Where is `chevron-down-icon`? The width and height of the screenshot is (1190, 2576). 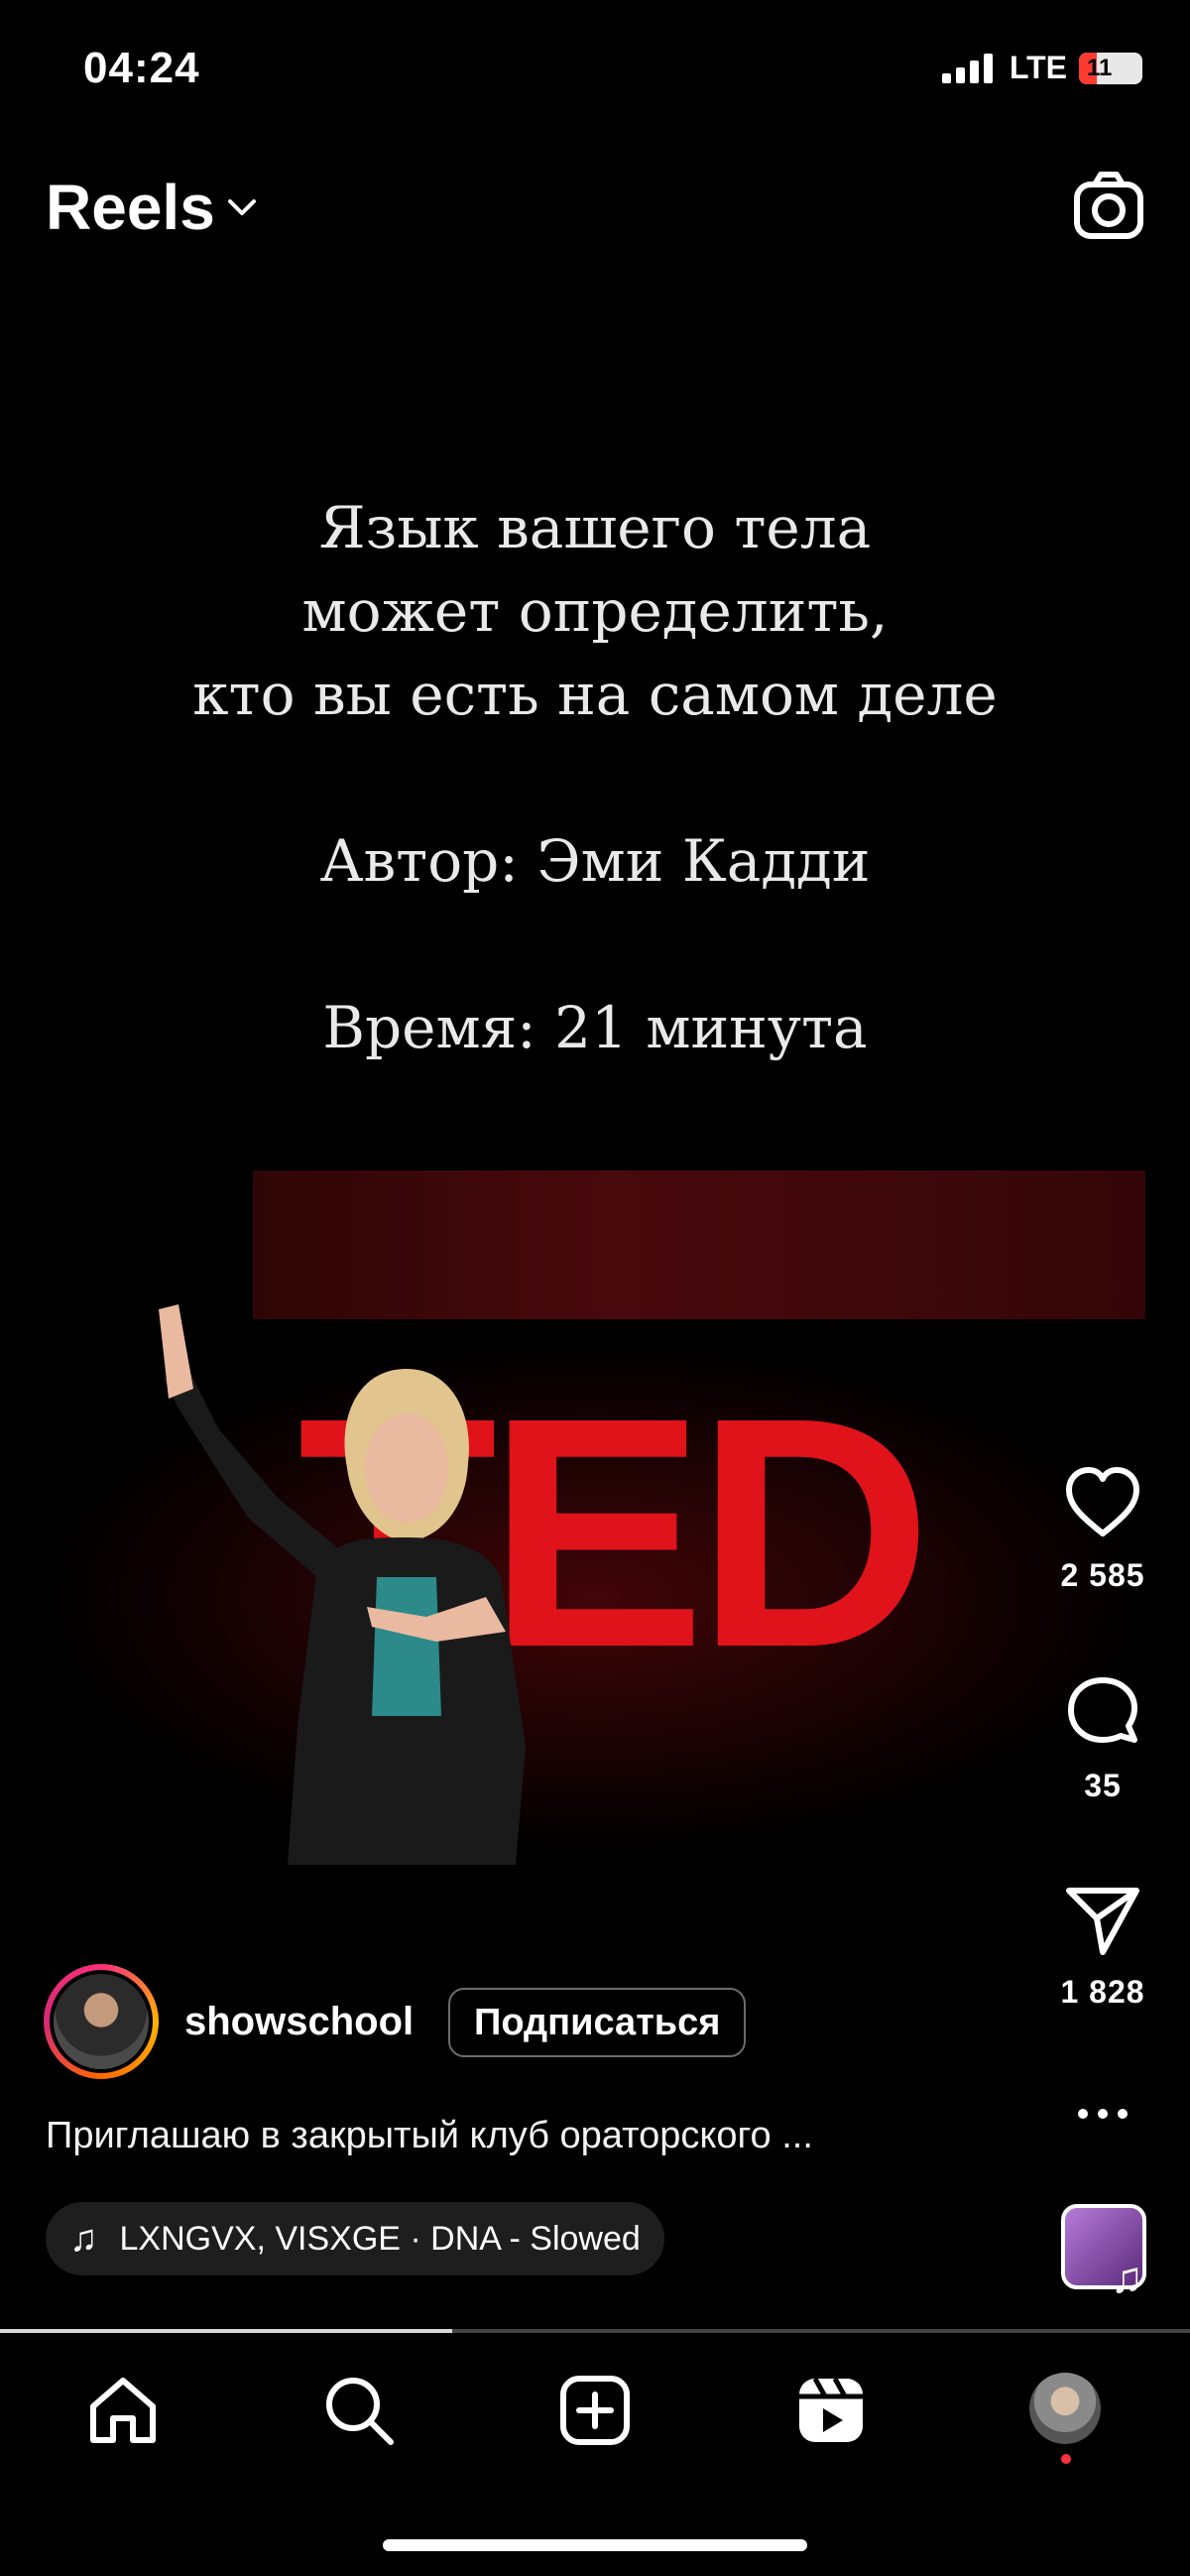
chevron-down-icon is located at coordinates (241, 207).